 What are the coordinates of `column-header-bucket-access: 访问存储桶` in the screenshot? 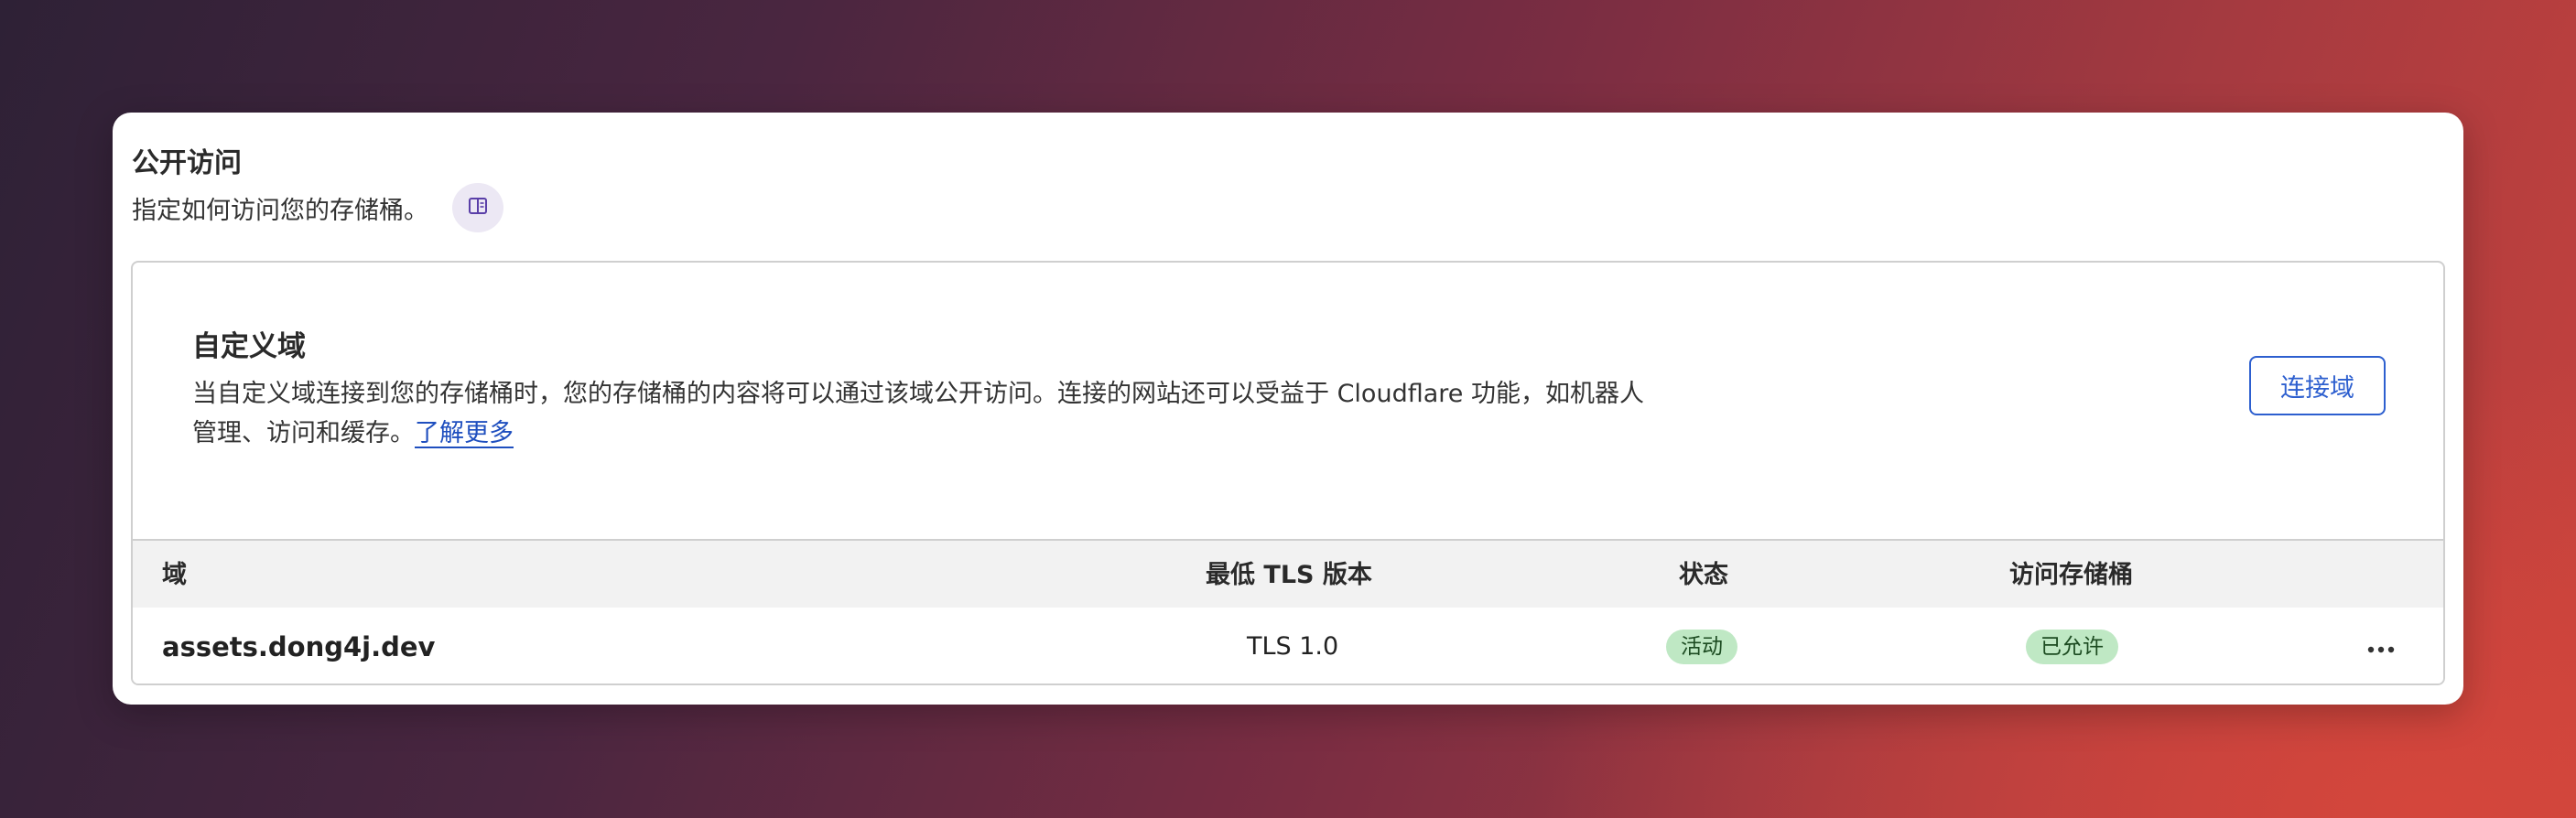 It's located at (2071, 575).